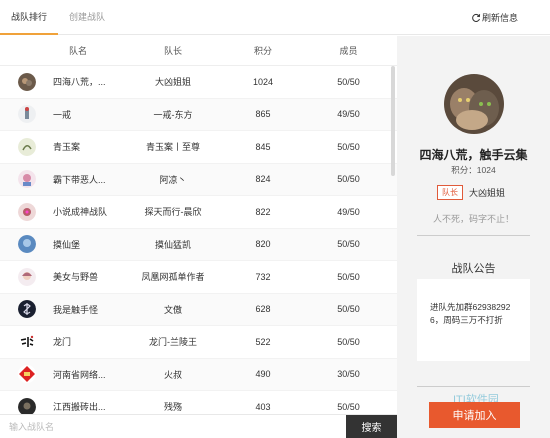 The image size is (550, 438). What do you see at coordinates (263, 276) in the screenshot?
I see `row-points: 732` at bounding box center [263, 276].